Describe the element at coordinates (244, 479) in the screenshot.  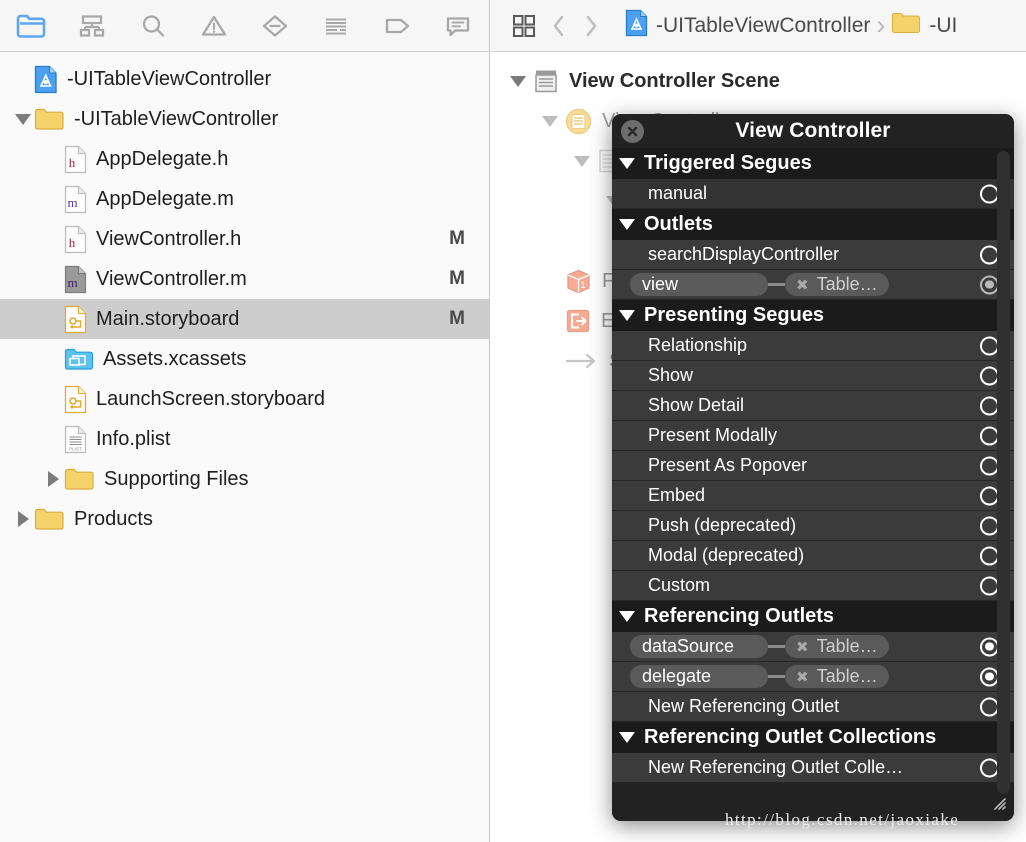
I see `tree-row: Supporting Files` at that location.